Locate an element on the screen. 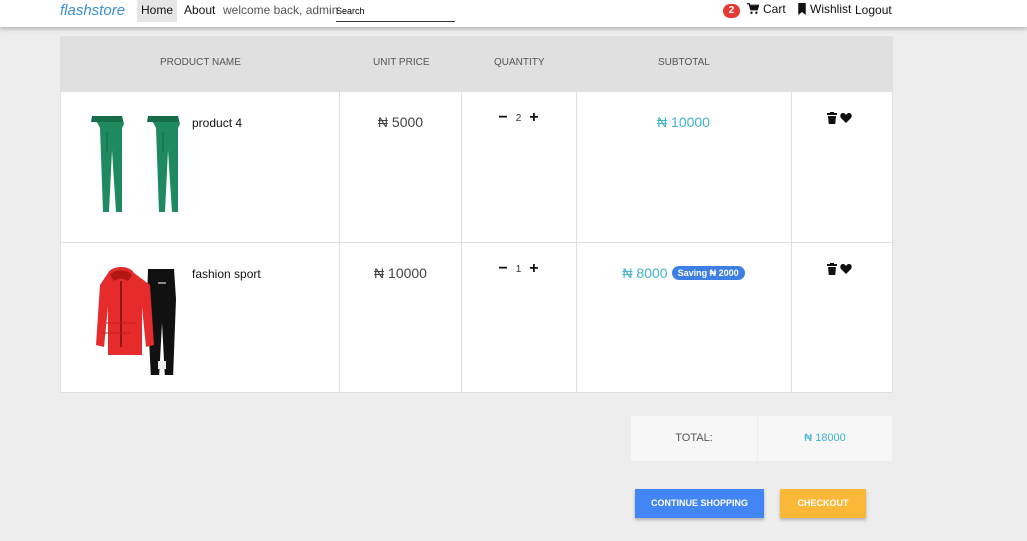  nav-wishlist-label: Wishlist is located at coordinates (831, 9).